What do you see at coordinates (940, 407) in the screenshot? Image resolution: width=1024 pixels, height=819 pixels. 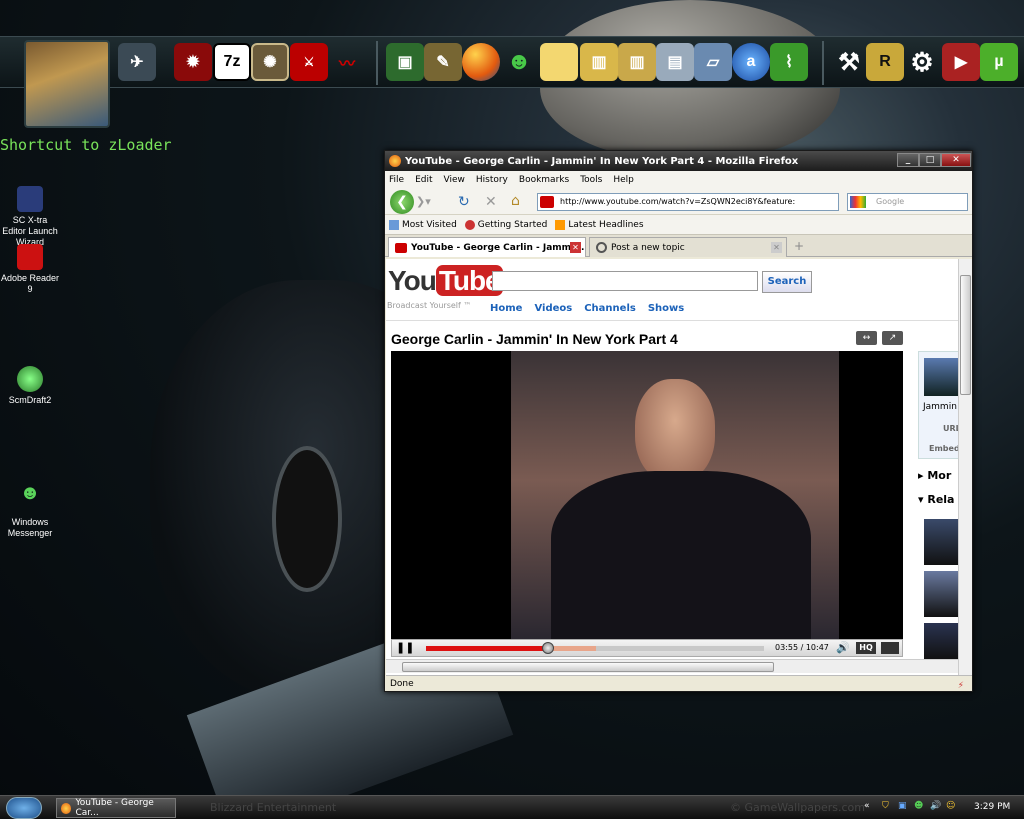 I see `channel-user: Jammin` at bounding box center [940, 407].